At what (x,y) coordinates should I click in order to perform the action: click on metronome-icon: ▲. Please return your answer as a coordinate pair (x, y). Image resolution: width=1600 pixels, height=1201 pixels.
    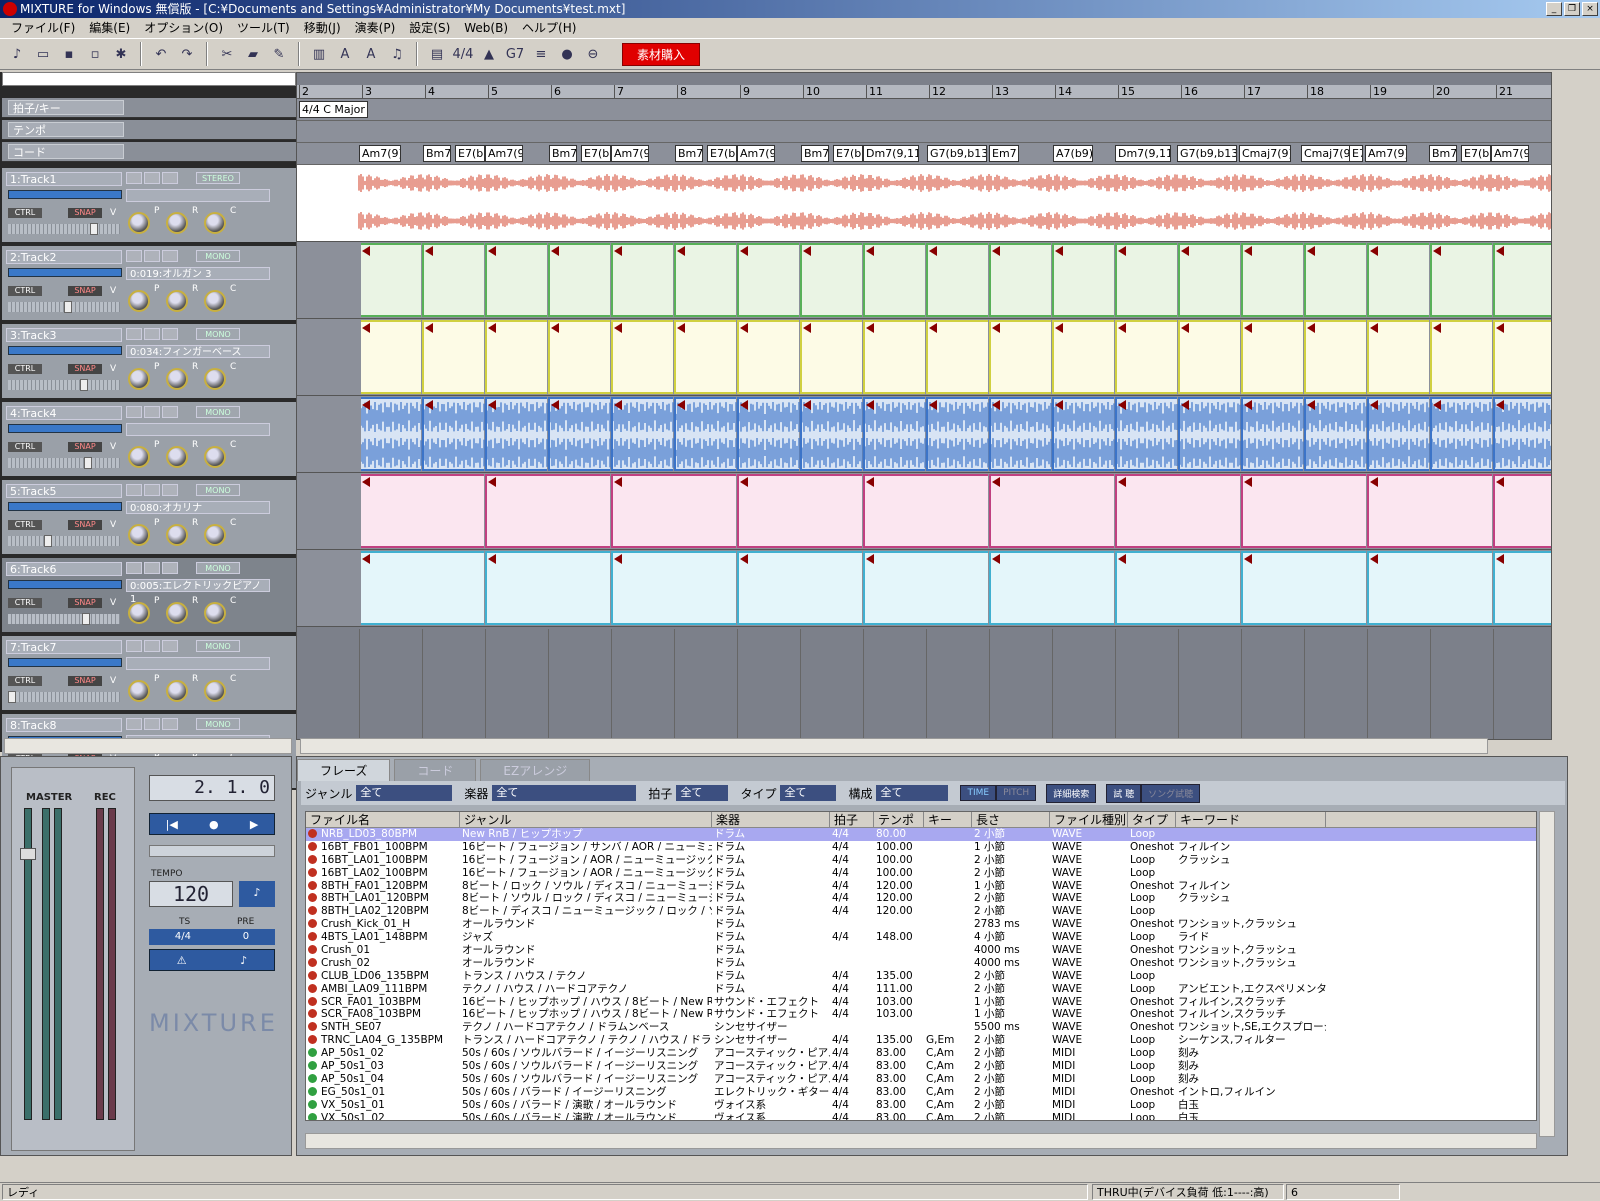
    Looking at the image, I should click on (489, 54).